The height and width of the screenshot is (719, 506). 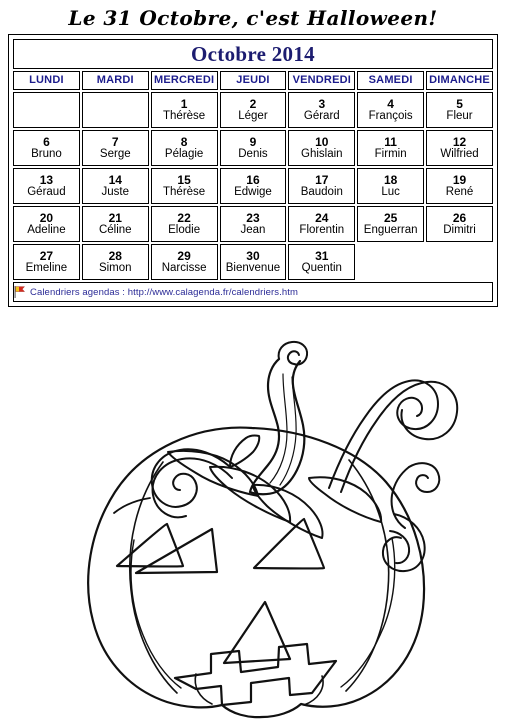 I want to click on day-cell: 4 François, so click(x=391, y=110).